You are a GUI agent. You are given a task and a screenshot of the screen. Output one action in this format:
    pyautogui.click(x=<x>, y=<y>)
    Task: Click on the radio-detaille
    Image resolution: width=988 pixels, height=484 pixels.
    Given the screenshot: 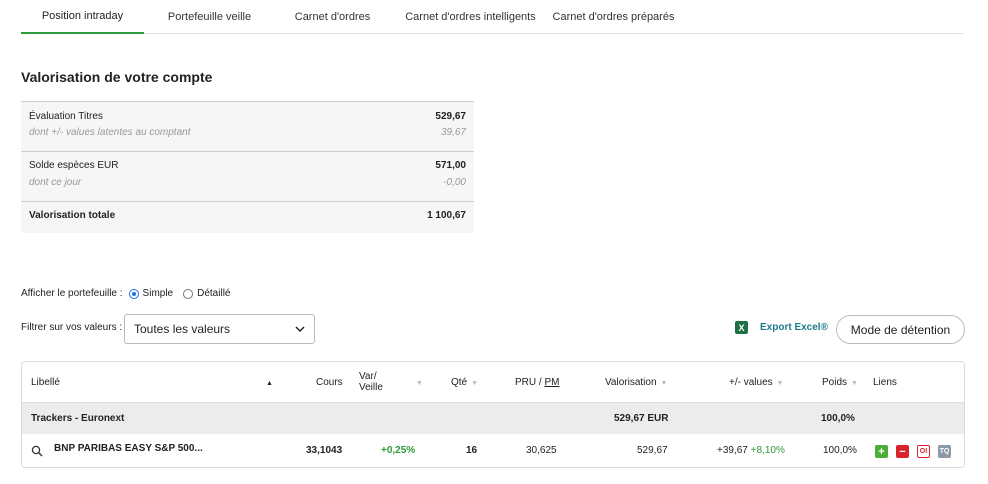 What is the action you would take?
    pyautogui.click(x=188, y=293)
    